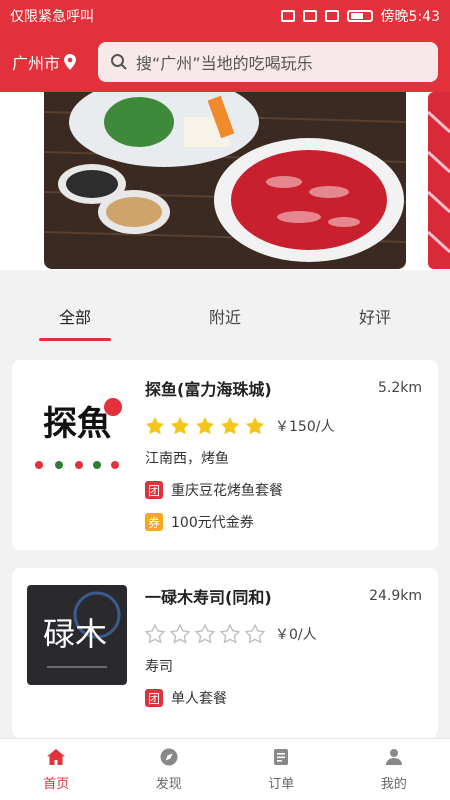  Describe the element at coordinates (70, 62) in the screenshot. I see `location-pin-icon` at that location.